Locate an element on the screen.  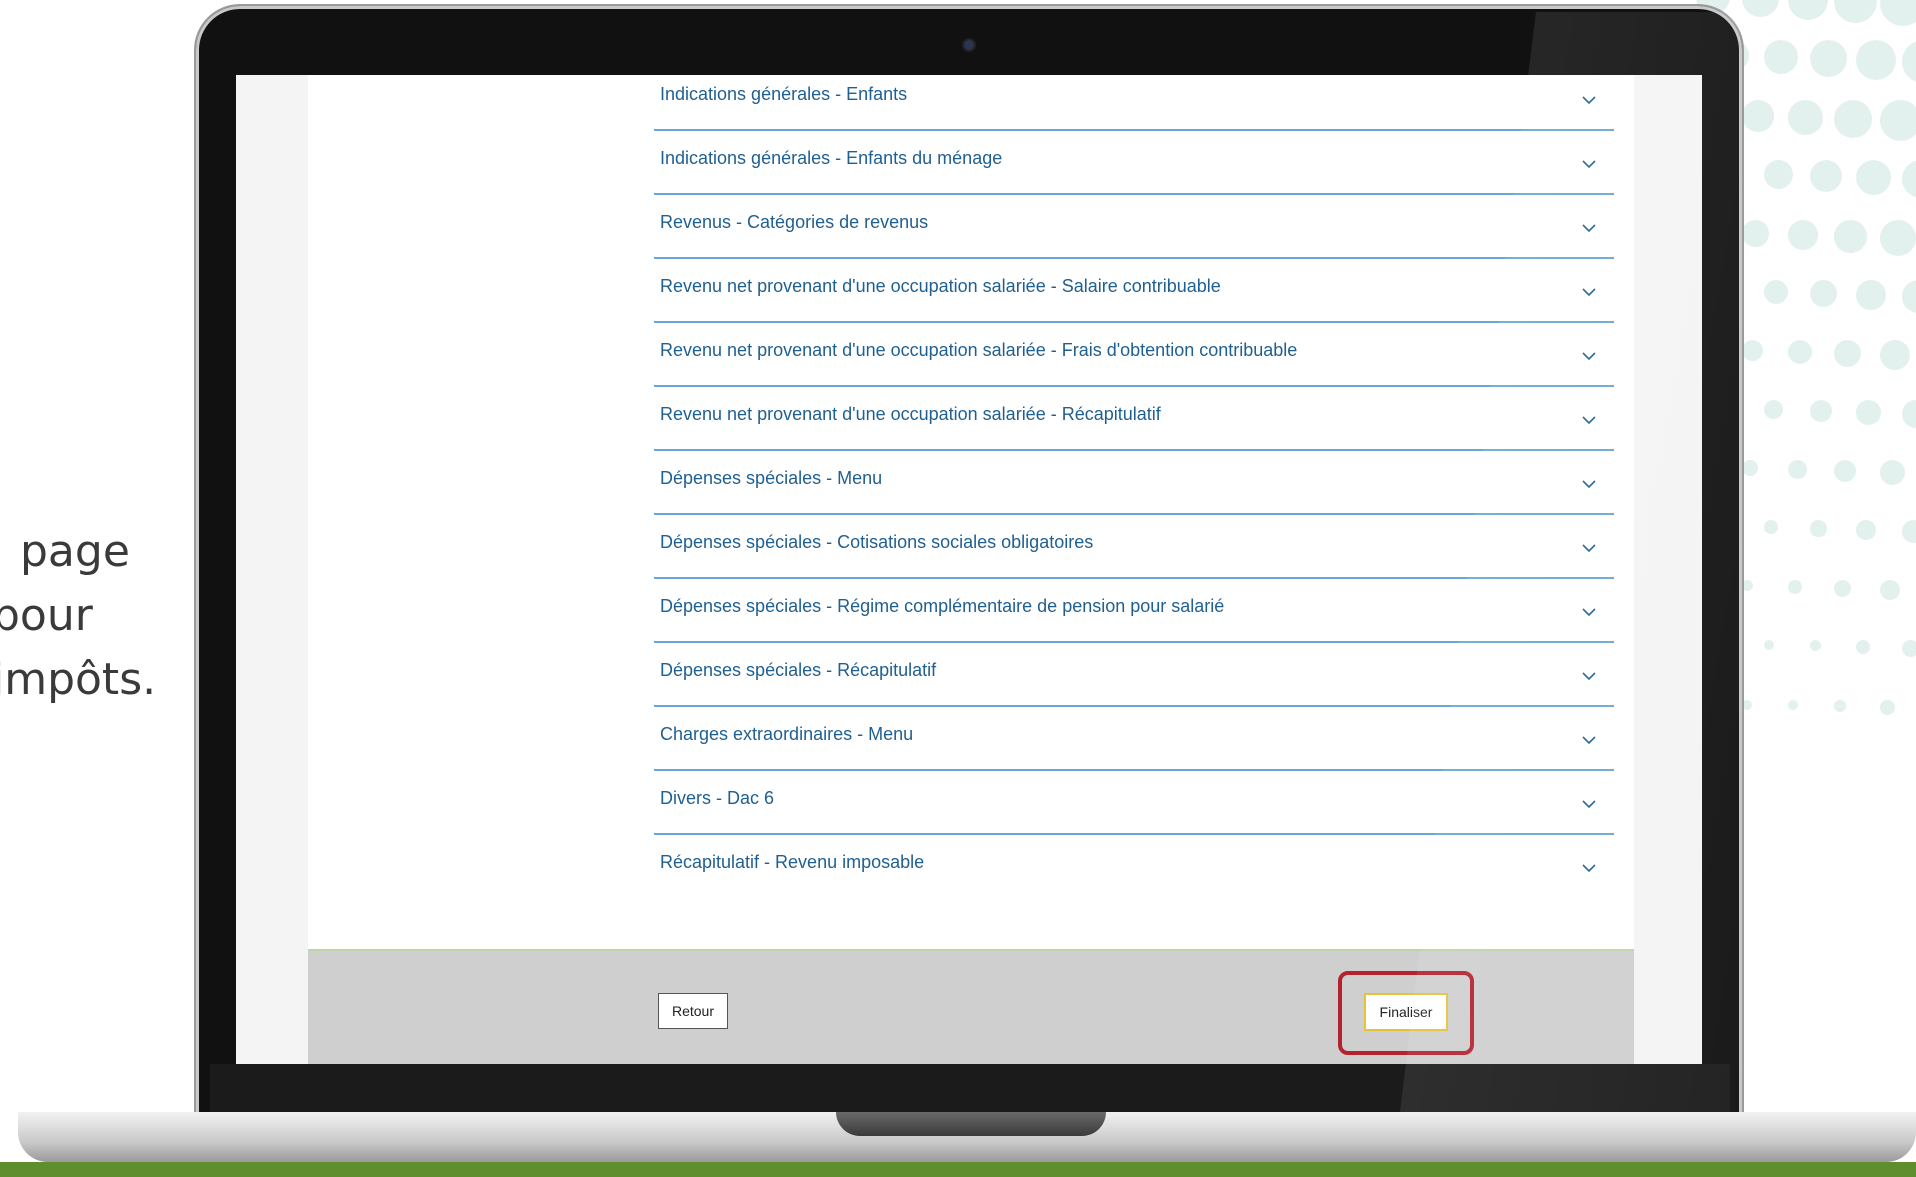
caption-line: impôts. is located at coordinates (78, 679).